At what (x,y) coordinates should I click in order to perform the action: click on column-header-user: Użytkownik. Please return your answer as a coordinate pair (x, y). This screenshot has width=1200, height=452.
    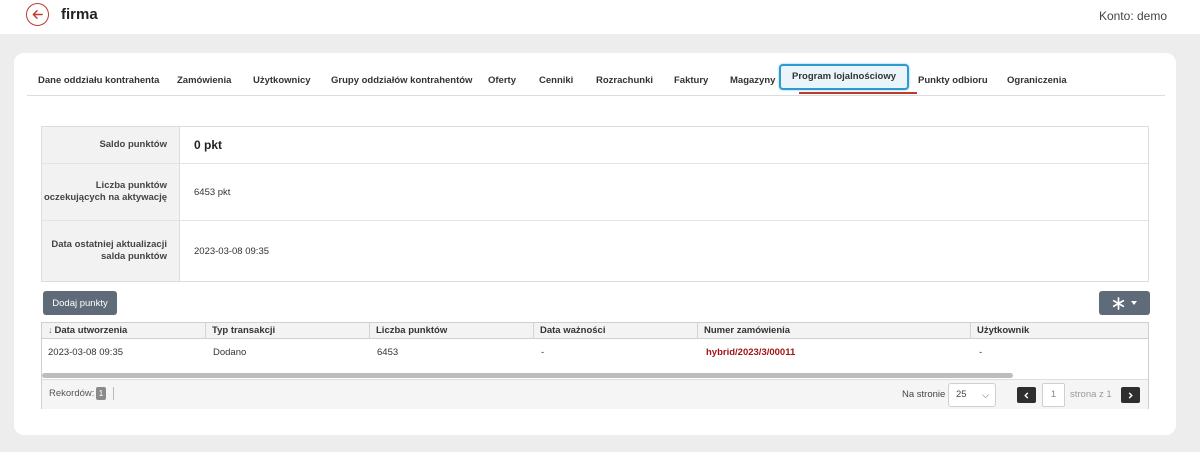
    Looking at the image, I should click on (1059, 331).